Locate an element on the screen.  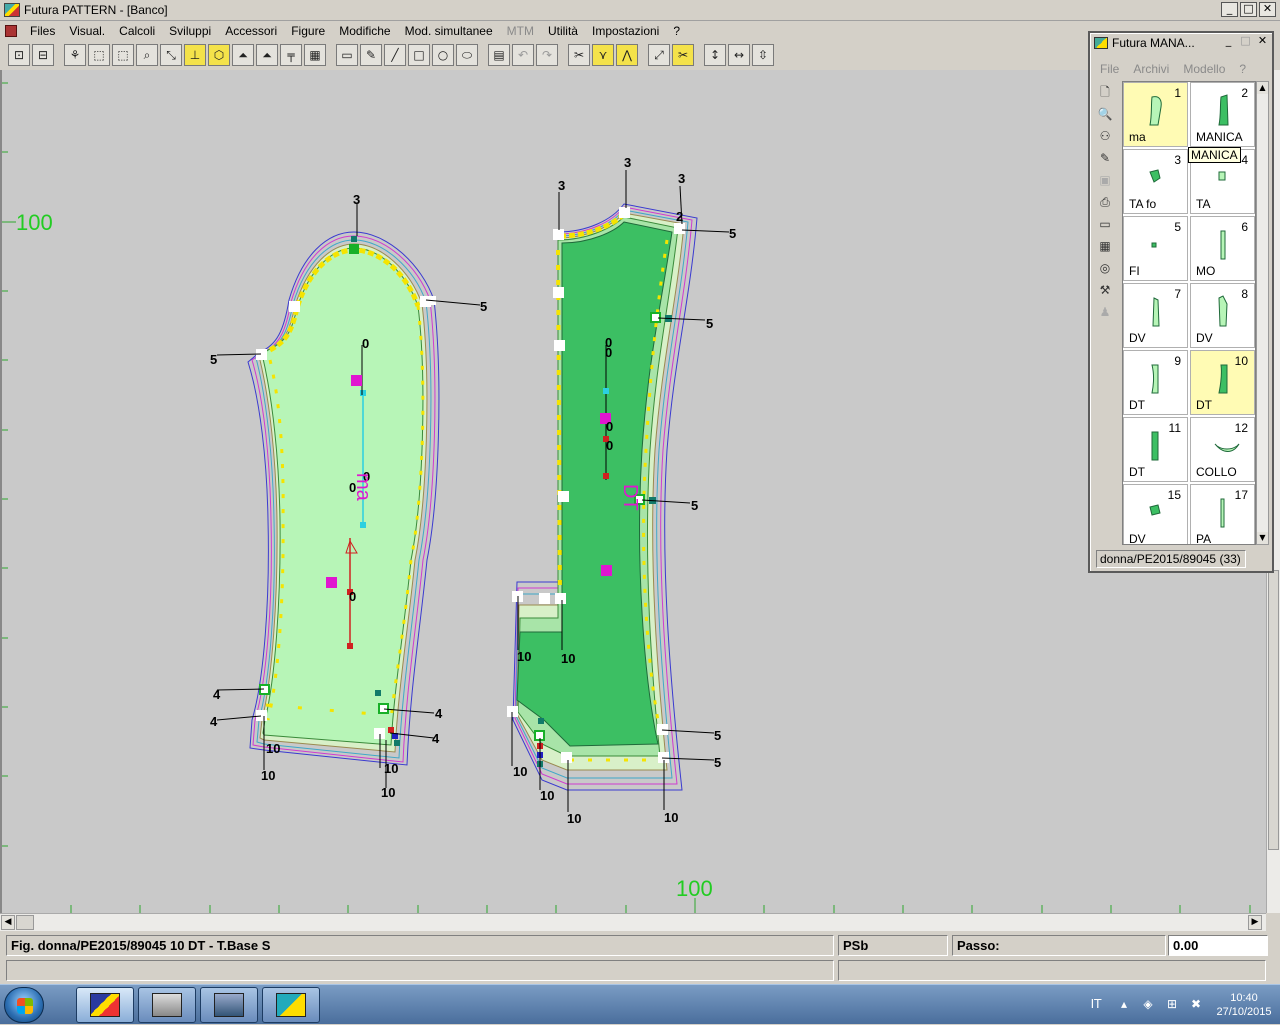
shape-icon: ⬡ is located at coordinates (219, 55).